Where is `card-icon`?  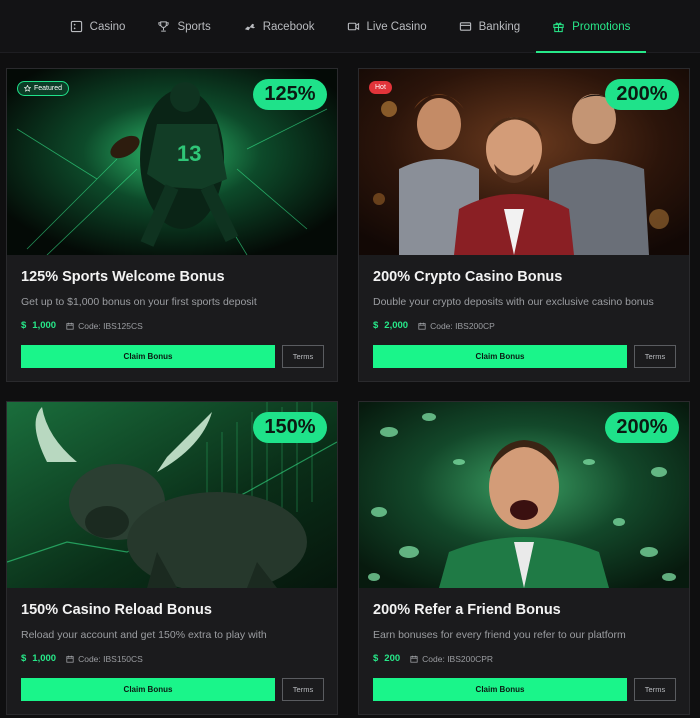
card-icon is located at coordinates (465, 26).